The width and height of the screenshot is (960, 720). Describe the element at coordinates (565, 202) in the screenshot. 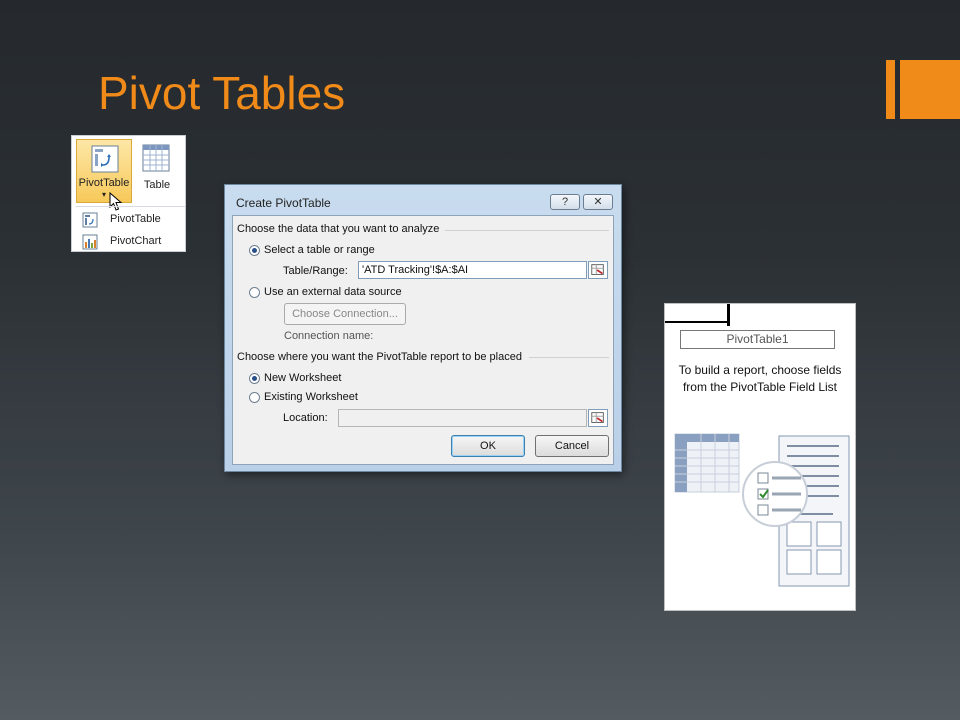

I see `help-button: ?` at that location.